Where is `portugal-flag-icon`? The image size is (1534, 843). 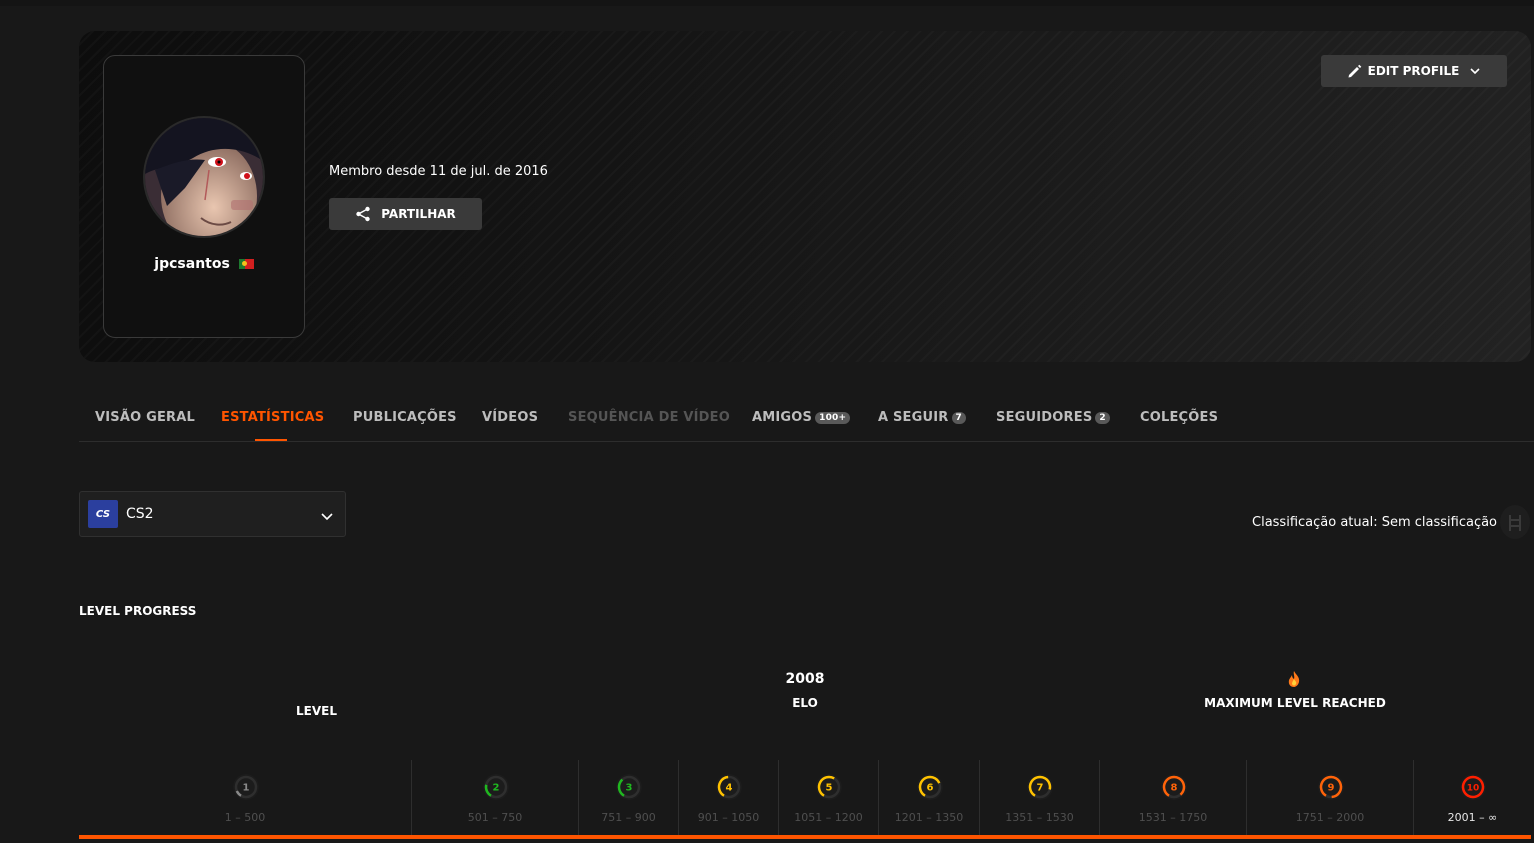
portugal-flag-icon is located at coordinates (246, 264).